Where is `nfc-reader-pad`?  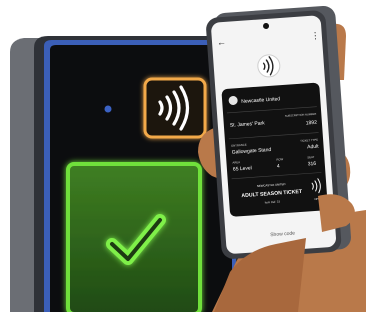
nfc-reader-pad is located at coordinates (175, 108).